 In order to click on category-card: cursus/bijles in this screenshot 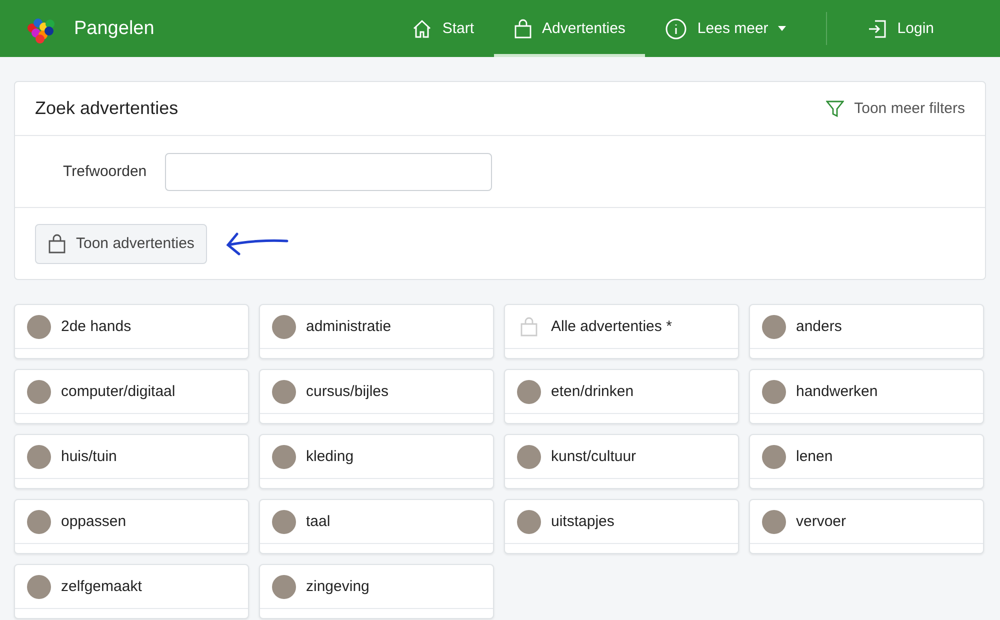, I will do `click(376, 396)`.